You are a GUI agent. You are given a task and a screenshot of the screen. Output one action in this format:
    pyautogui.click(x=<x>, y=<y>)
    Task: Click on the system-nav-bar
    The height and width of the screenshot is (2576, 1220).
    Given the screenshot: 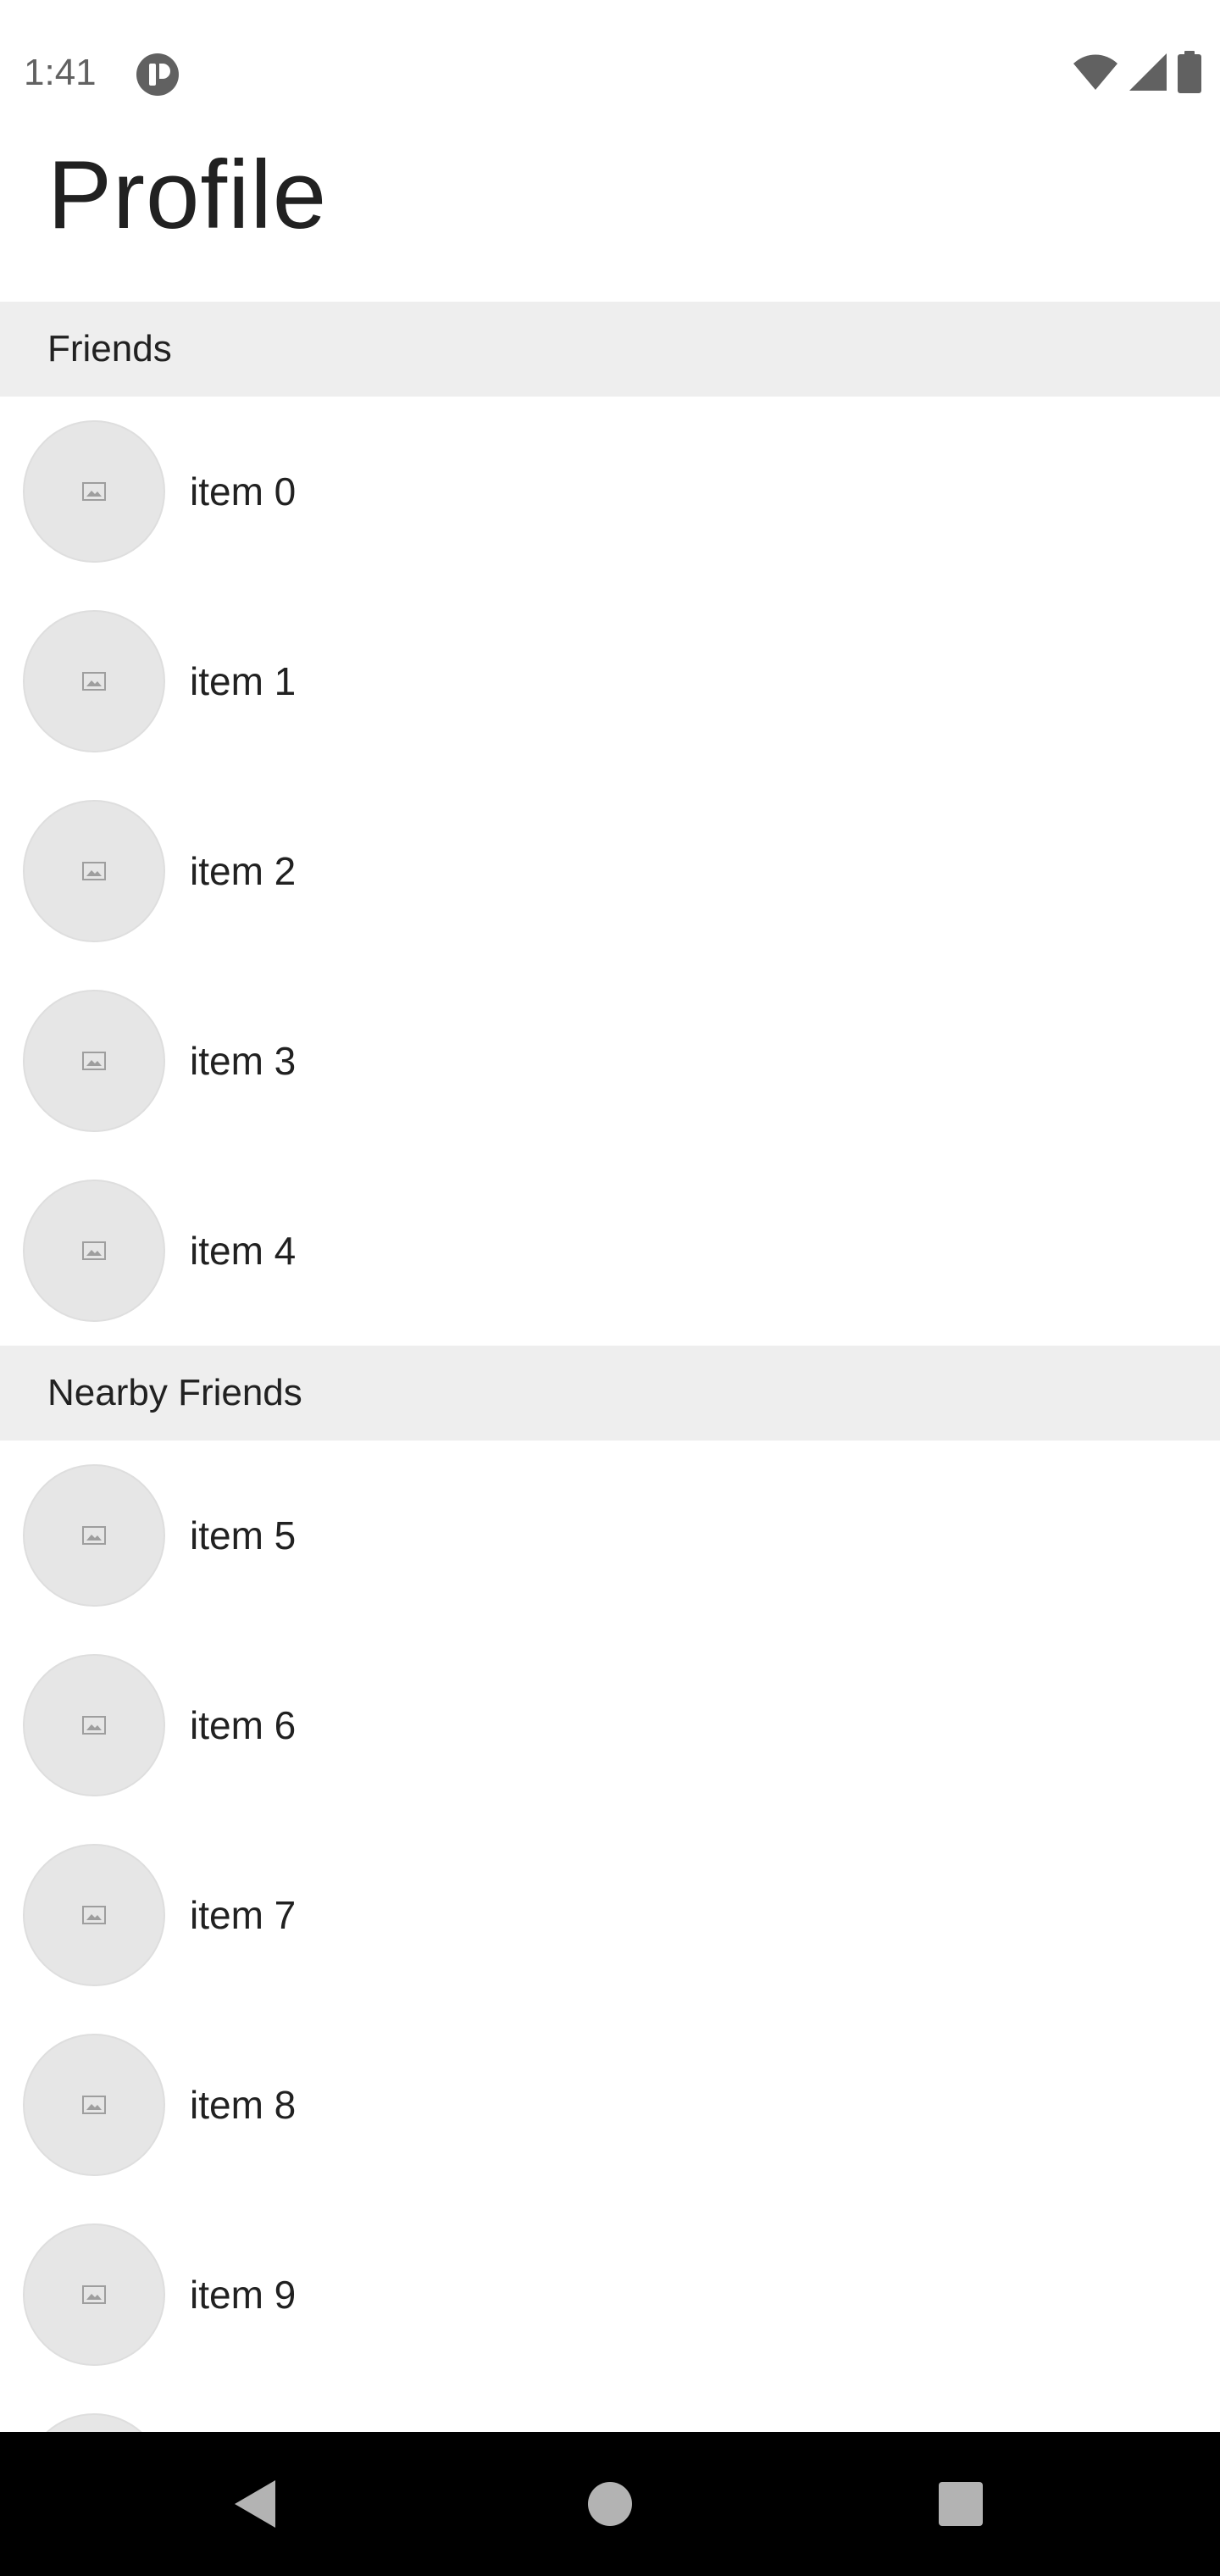 What is the action you would take?
    pyautogui.click(x=610, y=2504)
    